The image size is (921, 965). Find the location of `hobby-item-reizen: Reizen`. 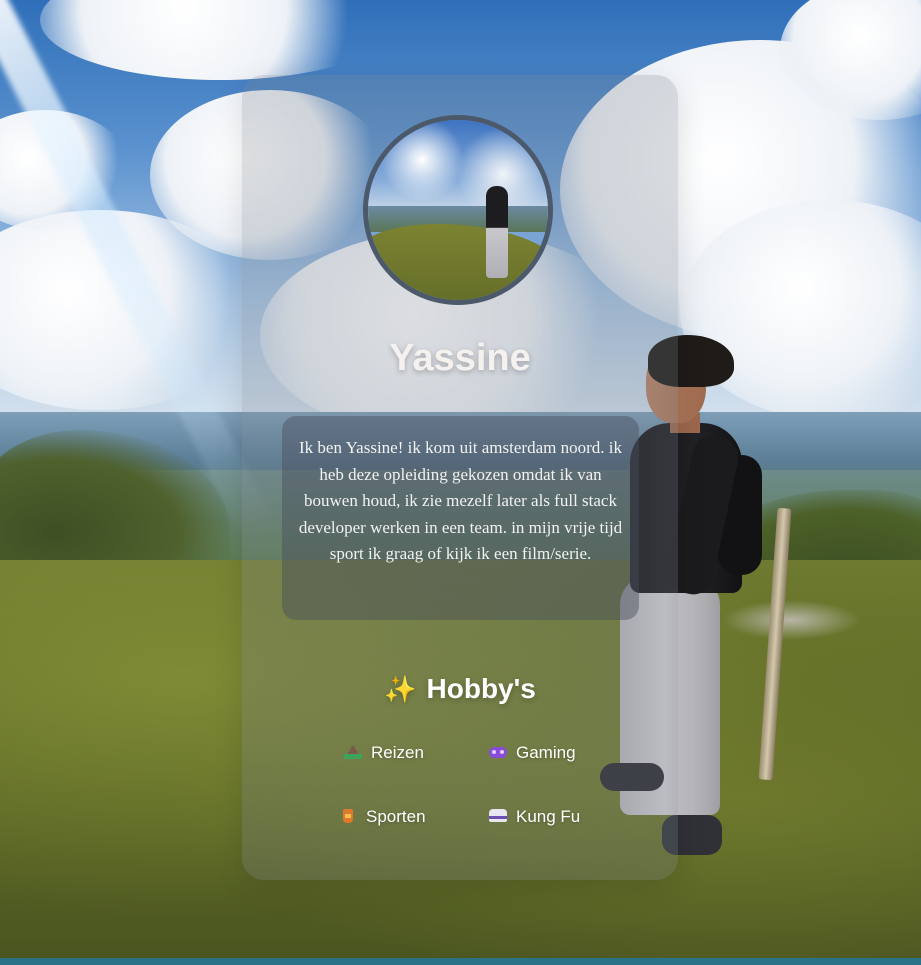

hobby-item-reizen: Reizen is located at coordinates (383, 753).